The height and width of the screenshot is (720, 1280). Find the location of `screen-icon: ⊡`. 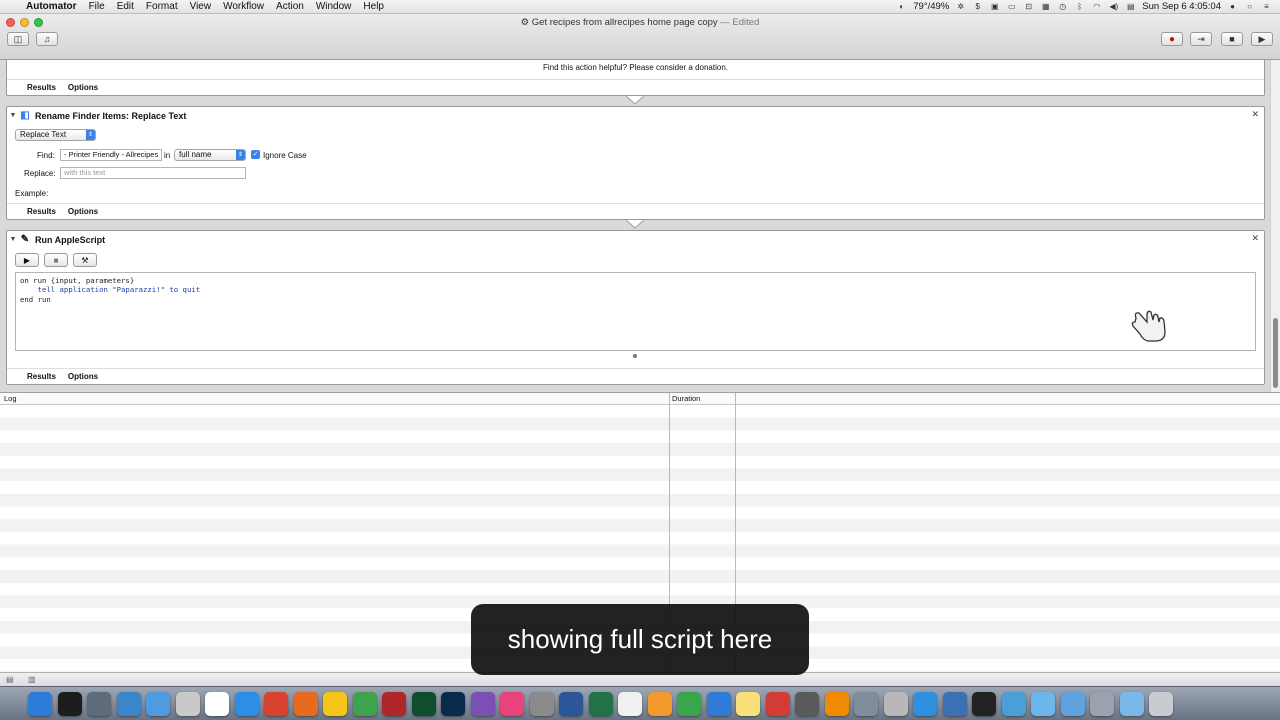

screen-icon: ⊡ is located at coordinates (1028, 6).